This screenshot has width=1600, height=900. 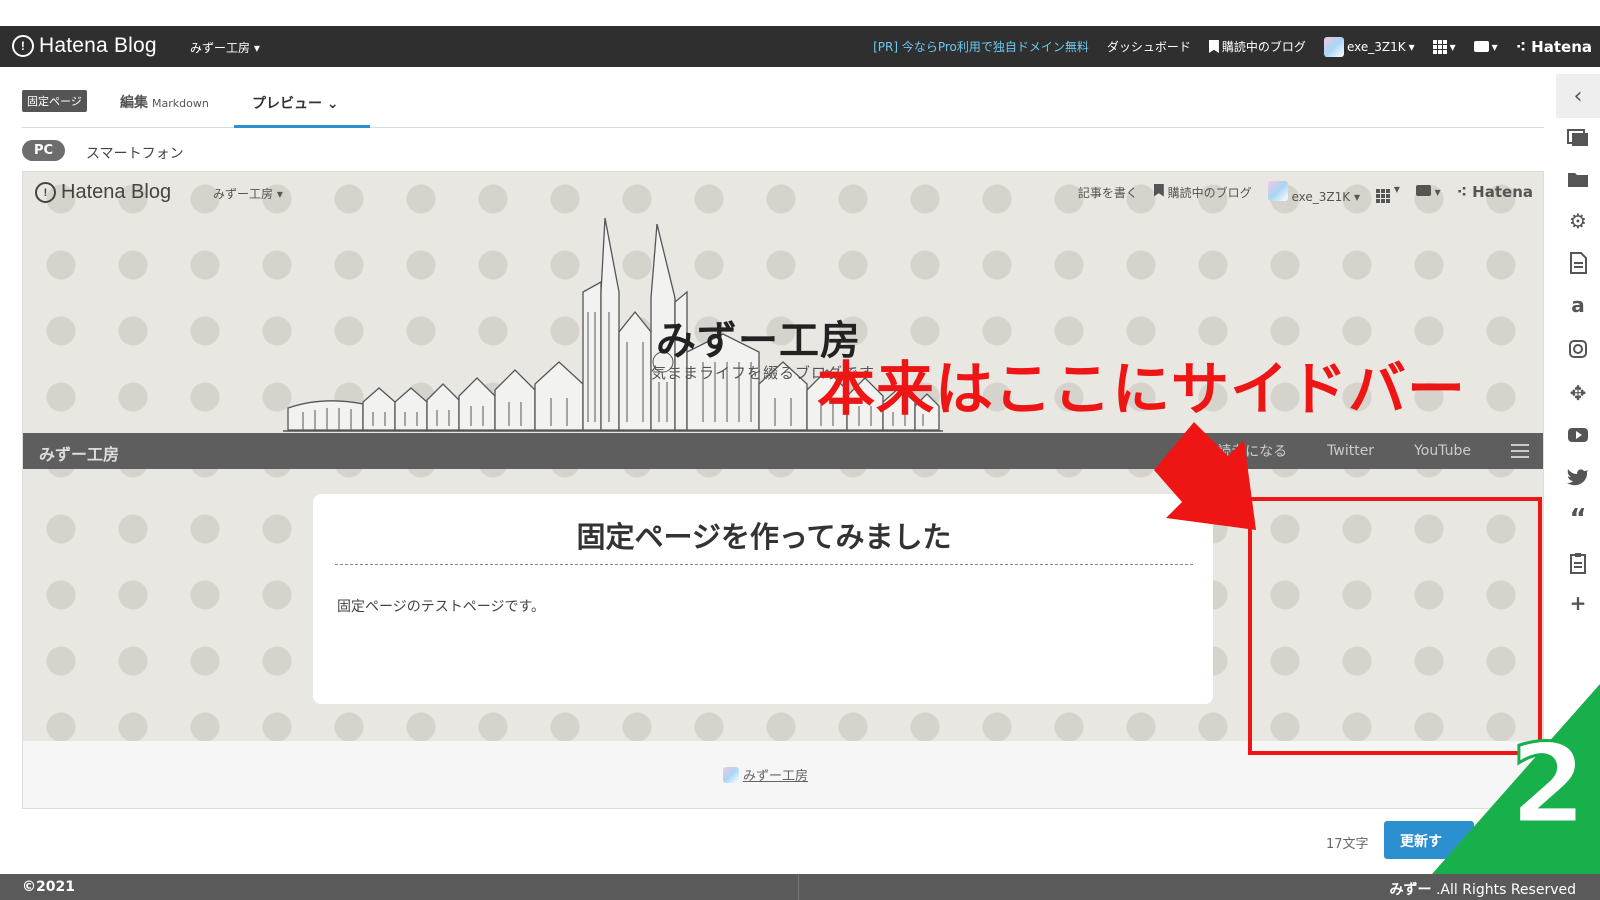 I want to click on notifications-menu: ▾, so click(x=1485, y=47).